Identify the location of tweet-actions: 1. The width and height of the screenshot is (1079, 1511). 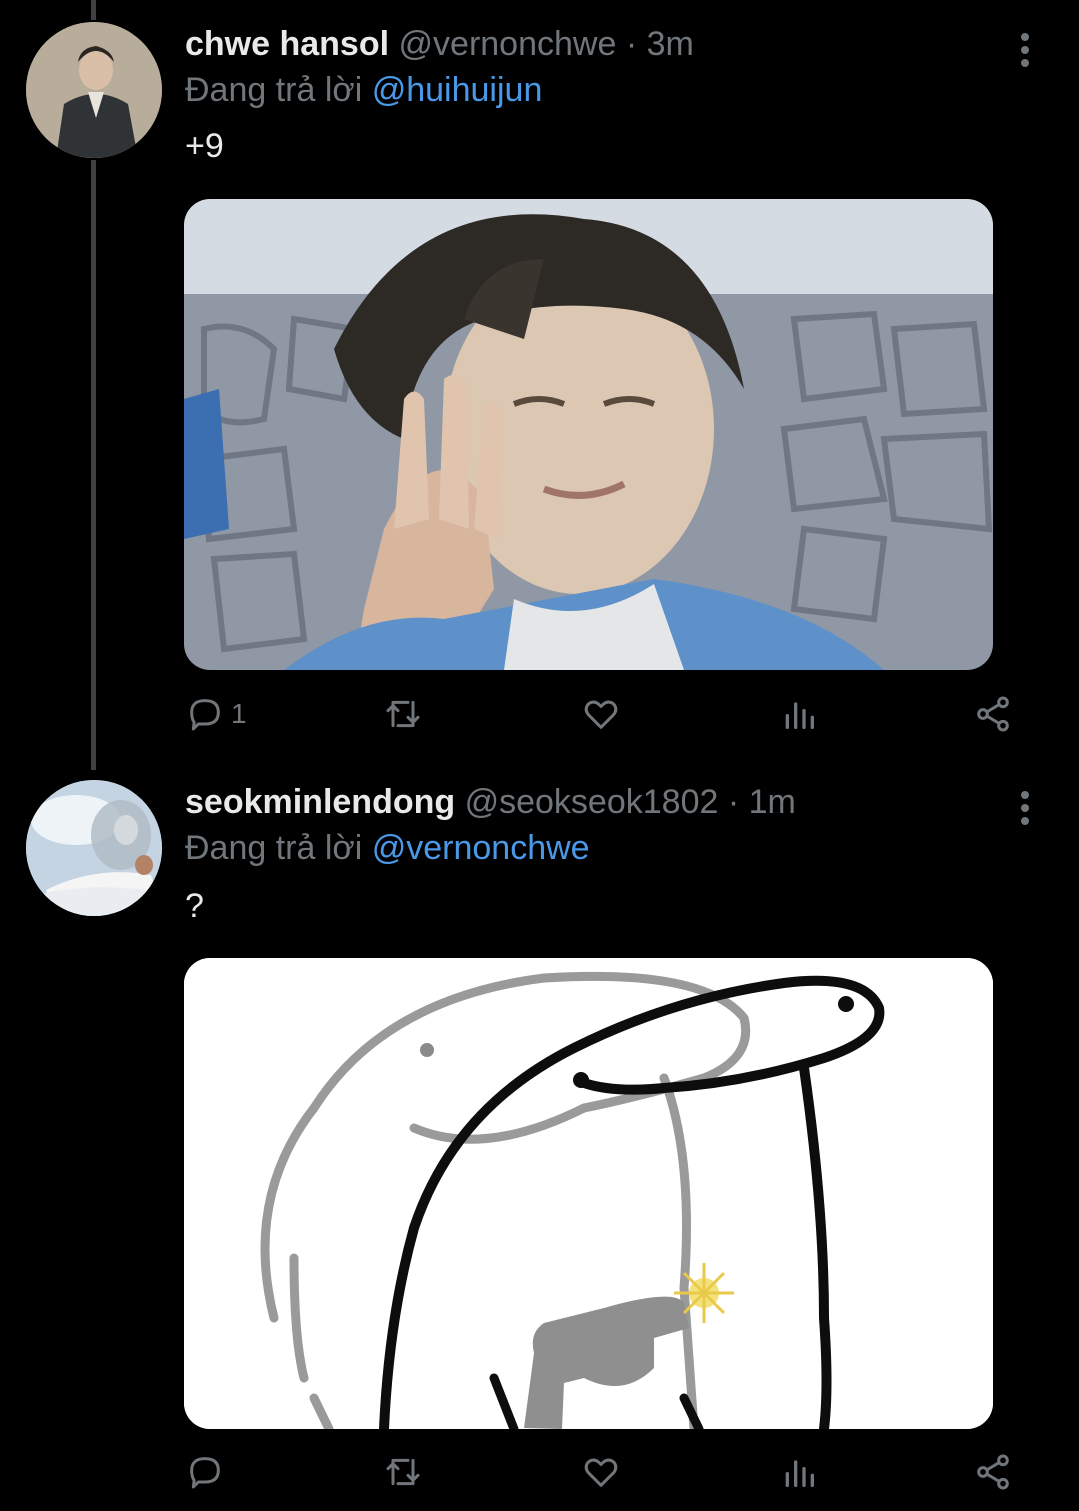
(600, 714).